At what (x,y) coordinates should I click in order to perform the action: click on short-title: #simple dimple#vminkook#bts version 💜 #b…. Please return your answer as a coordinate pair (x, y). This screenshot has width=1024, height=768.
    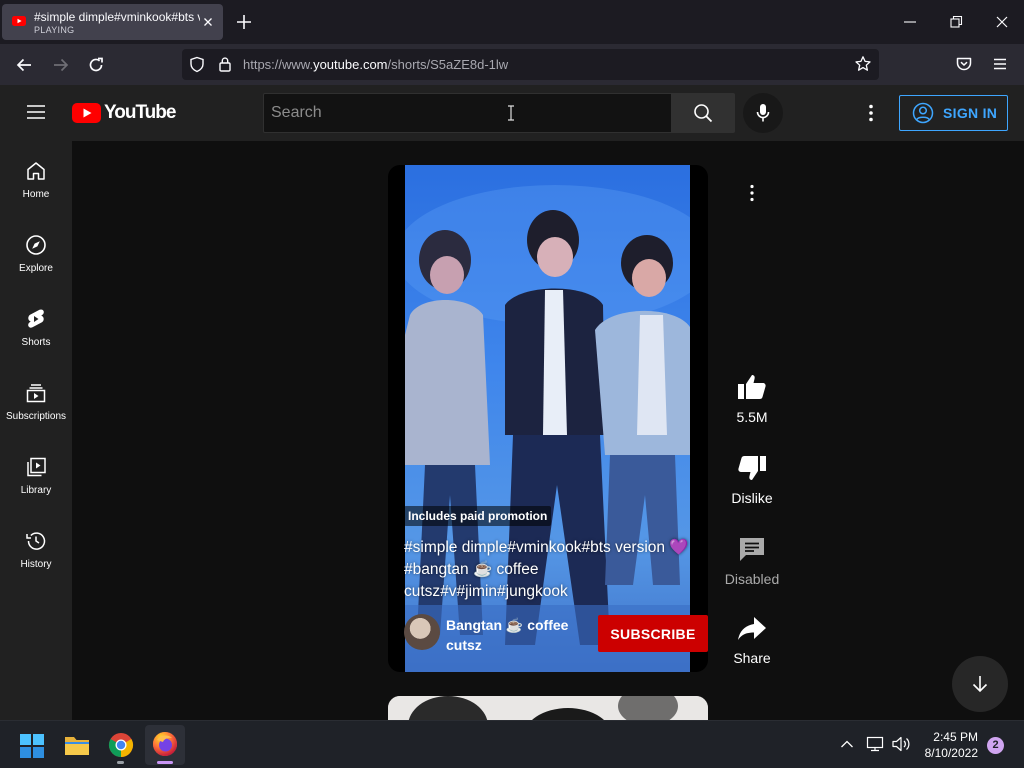
    Looking at the image, I should click on (546, 569).